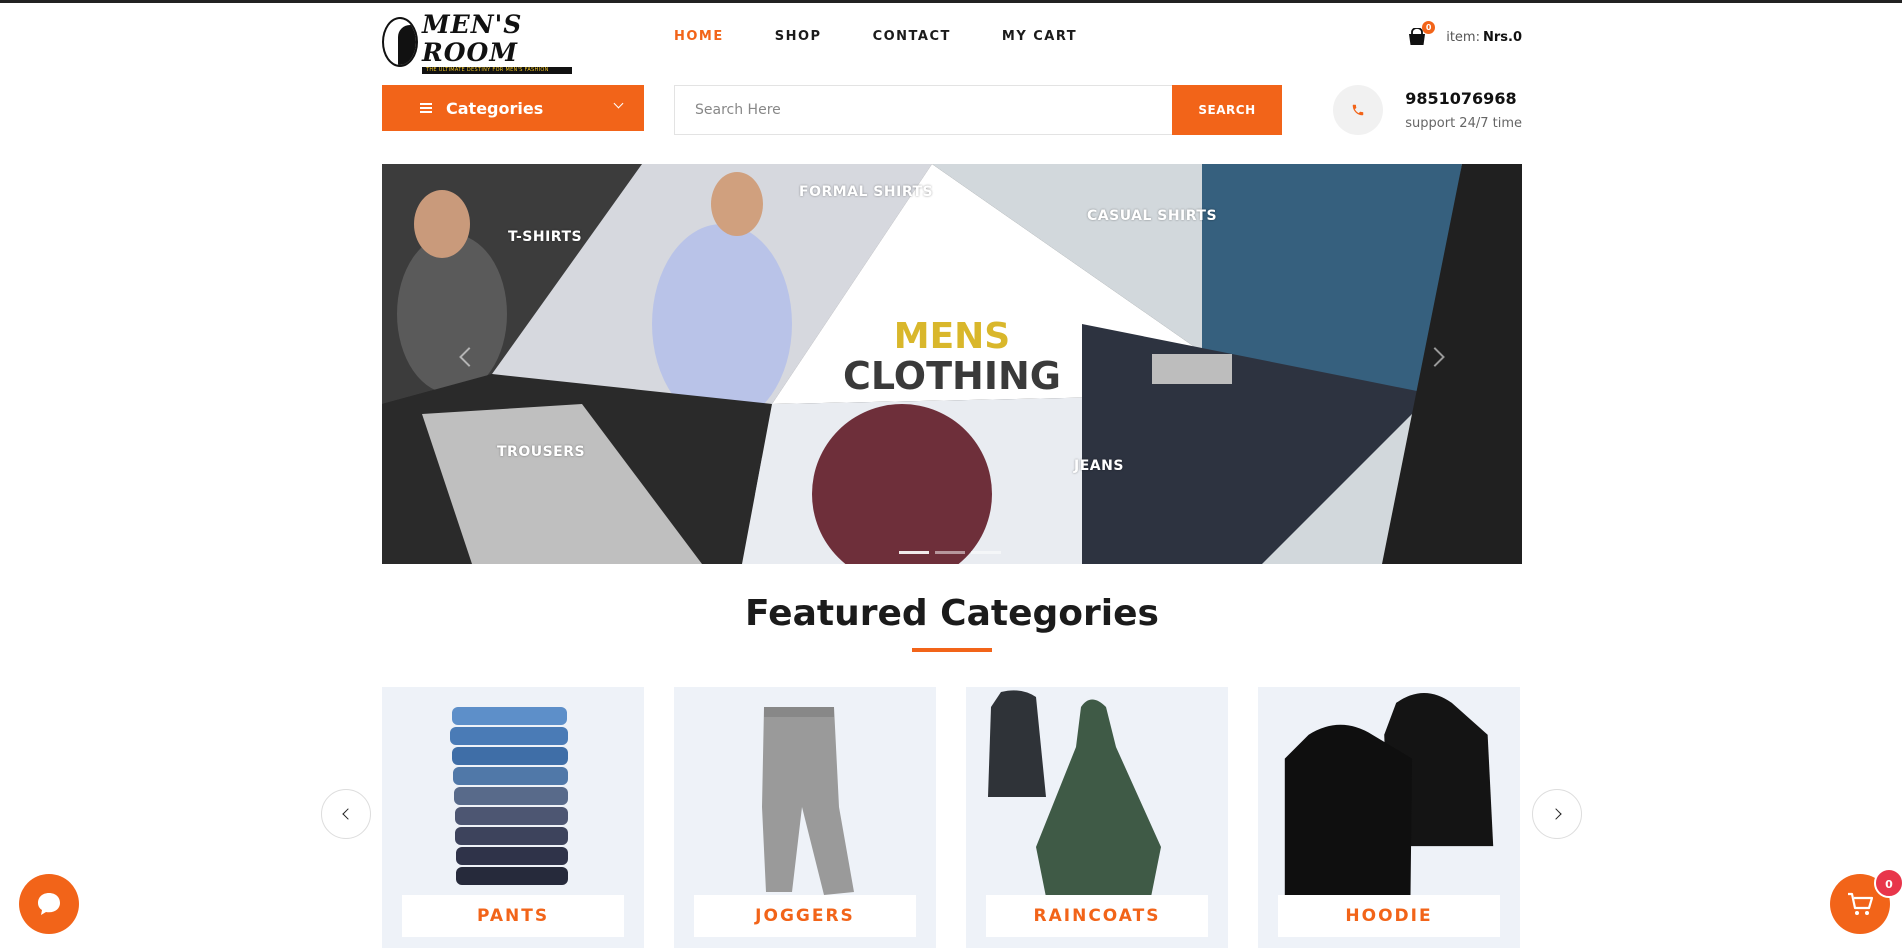 This screenshot has height=948, width=1902. I want to click on category-card-raincoats: RAINCOATS, so click(1097, 817).